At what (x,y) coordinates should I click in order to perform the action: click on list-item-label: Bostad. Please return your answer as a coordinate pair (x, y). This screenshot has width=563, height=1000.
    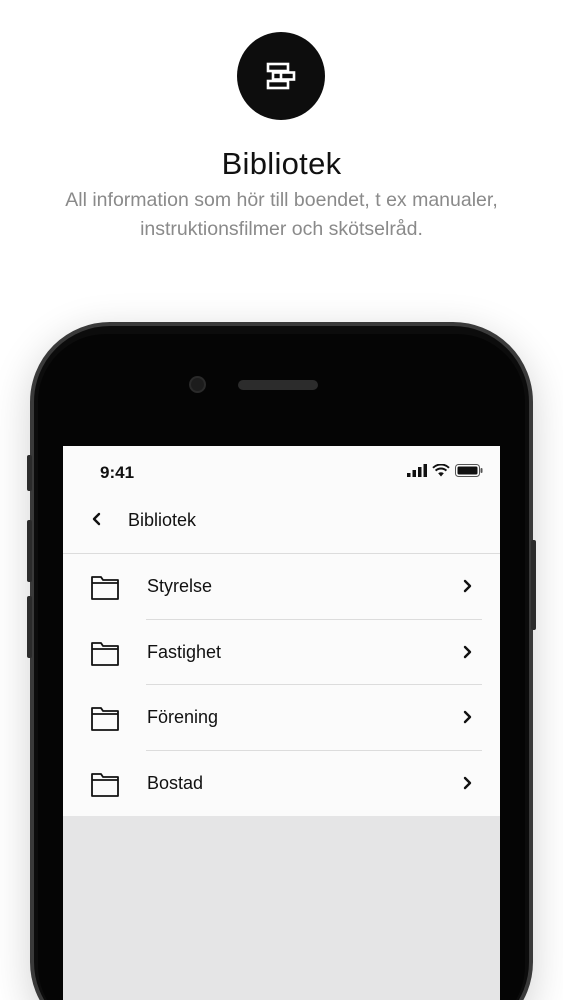
    Looking at the image, I should click on (175, 782).